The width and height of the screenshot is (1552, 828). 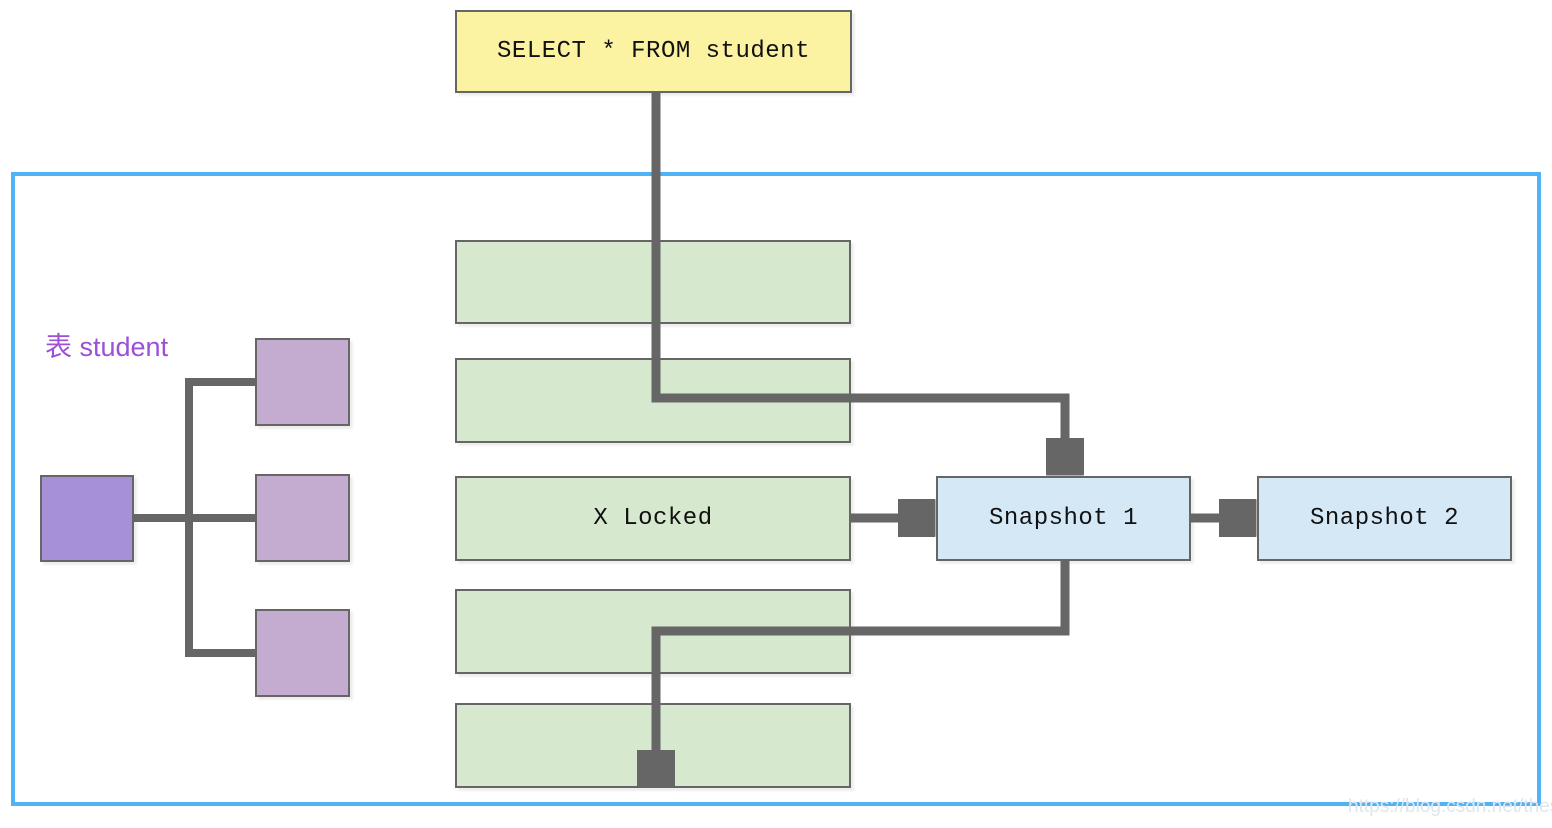 I want to click on snapshot-2-box: Snapshot 2, so click(x=1384, y=518).